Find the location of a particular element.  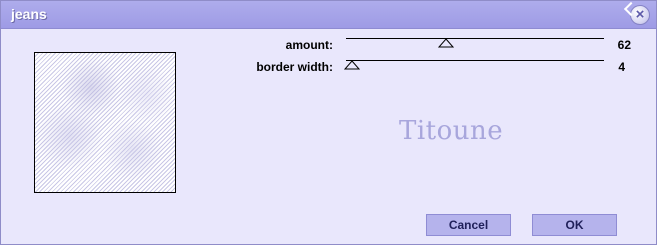

border-width-slider-track is located at coordinates (475, 60).